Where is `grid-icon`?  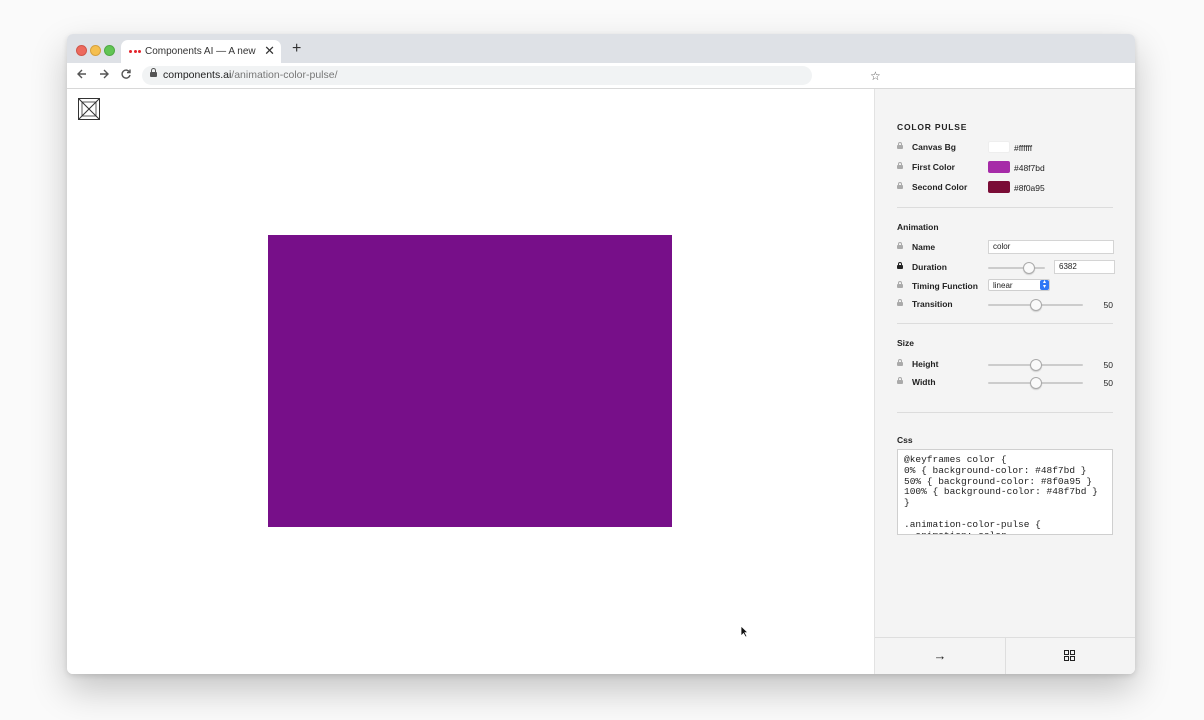 grid-icon is located at coordinates (1070, 656).